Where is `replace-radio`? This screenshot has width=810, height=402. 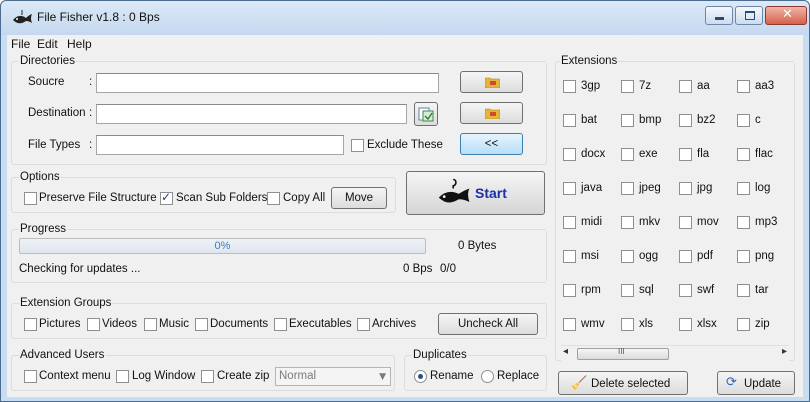 replace-radio is located at coordinates (487, 376).